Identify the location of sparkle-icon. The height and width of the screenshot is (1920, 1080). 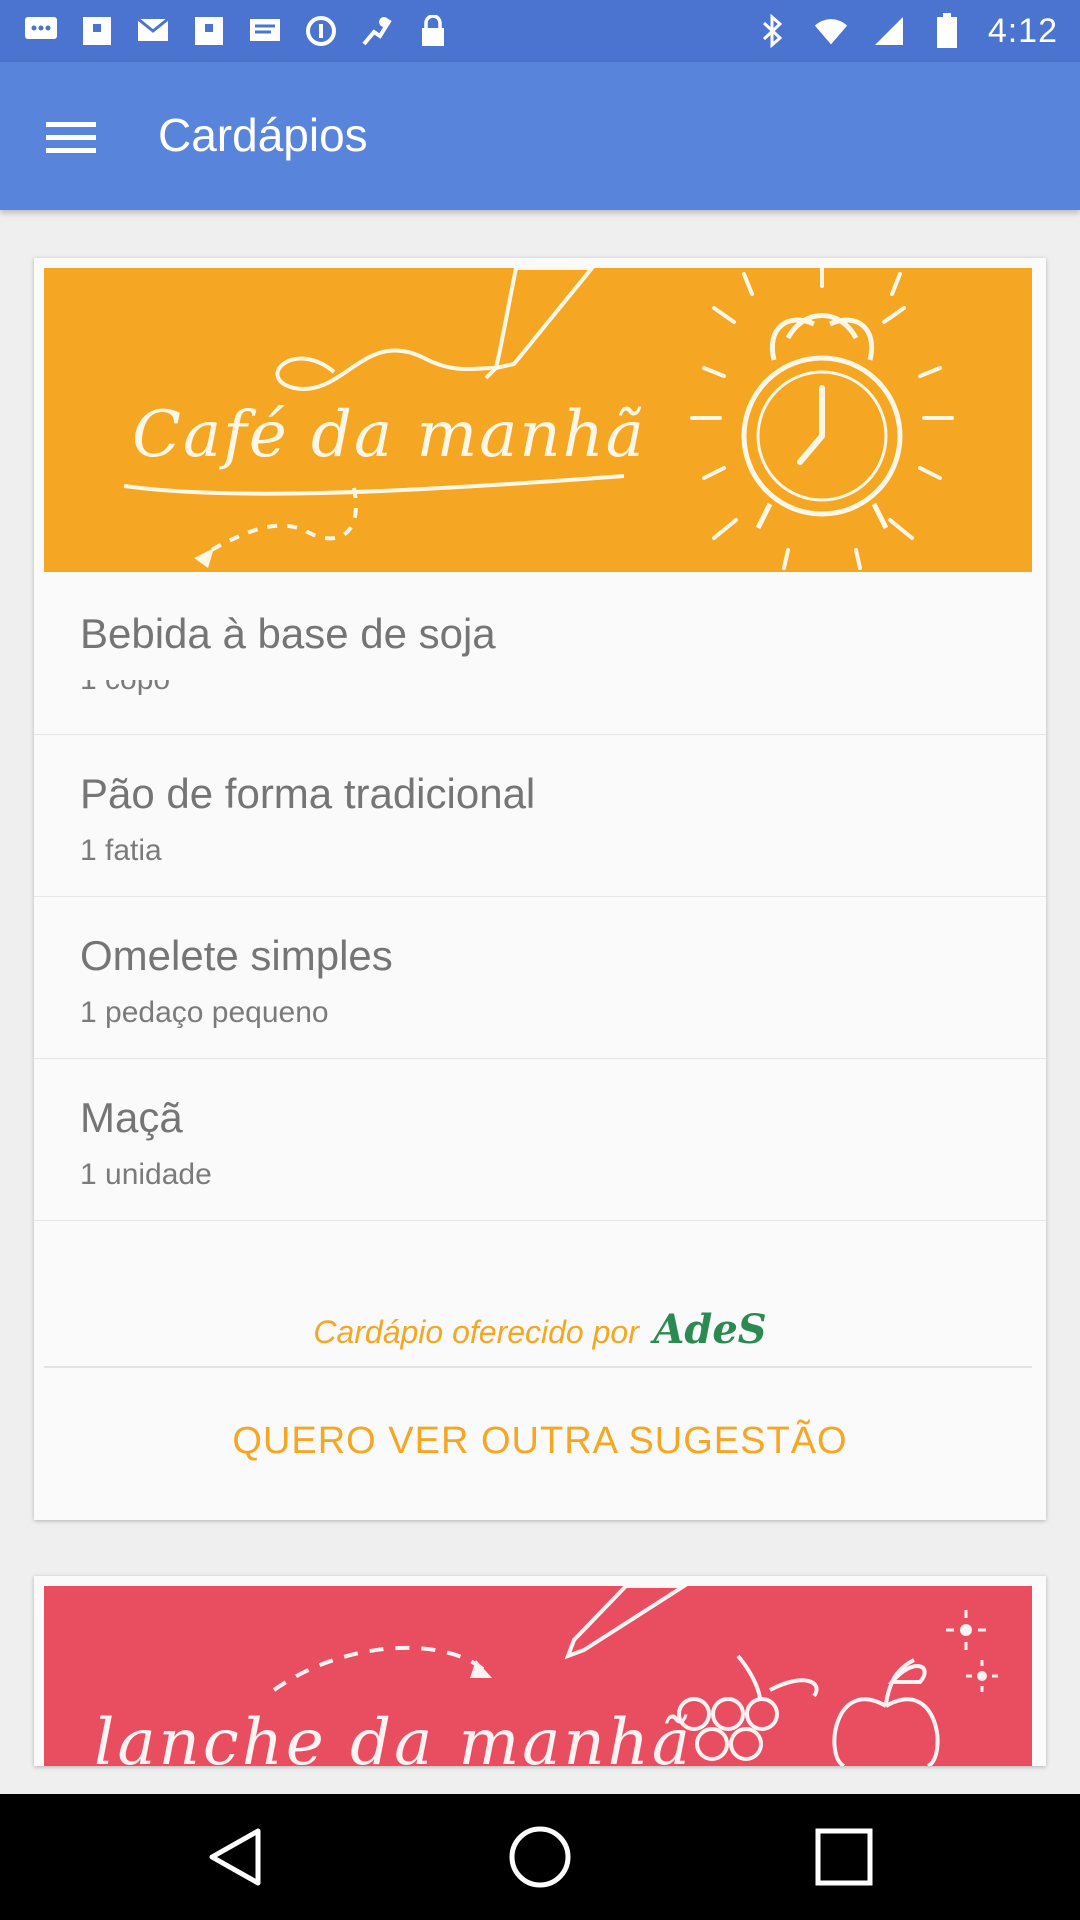
(972, 1651).